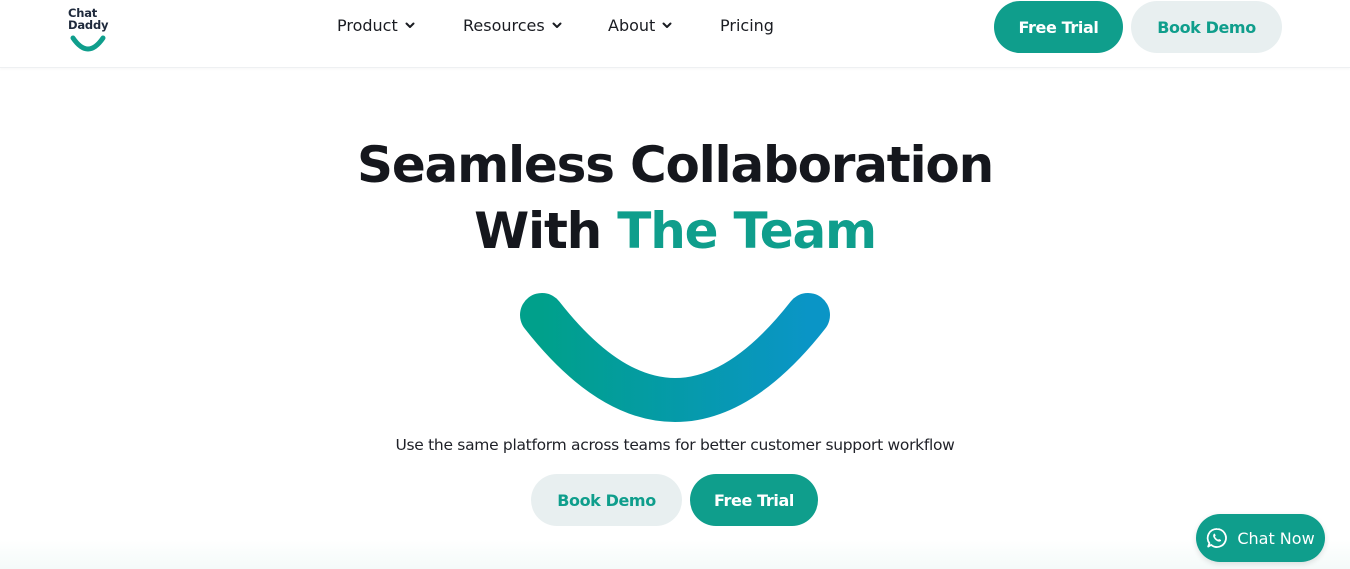 The height and width of the screenshot is (569, 1350). I want to click on hero-smile-graphic, so click(675, 357).